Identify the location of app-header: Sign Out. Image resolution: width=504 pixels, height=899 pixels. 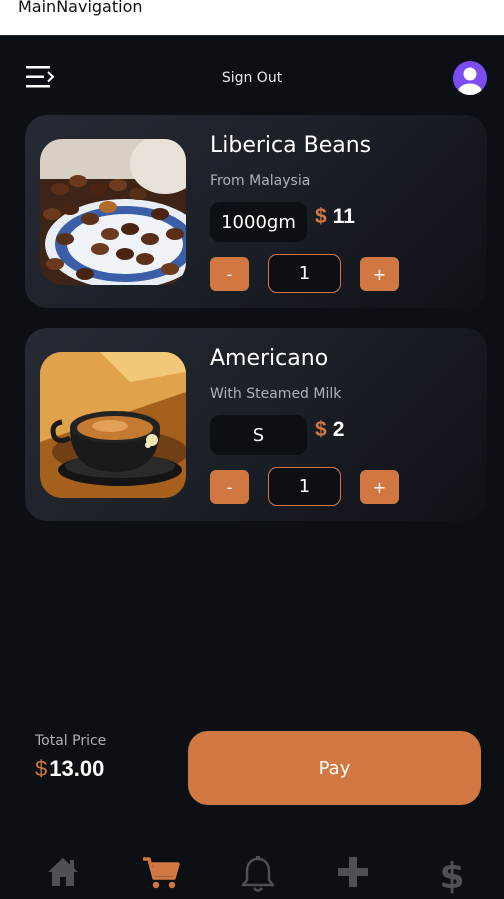
(252, 76).